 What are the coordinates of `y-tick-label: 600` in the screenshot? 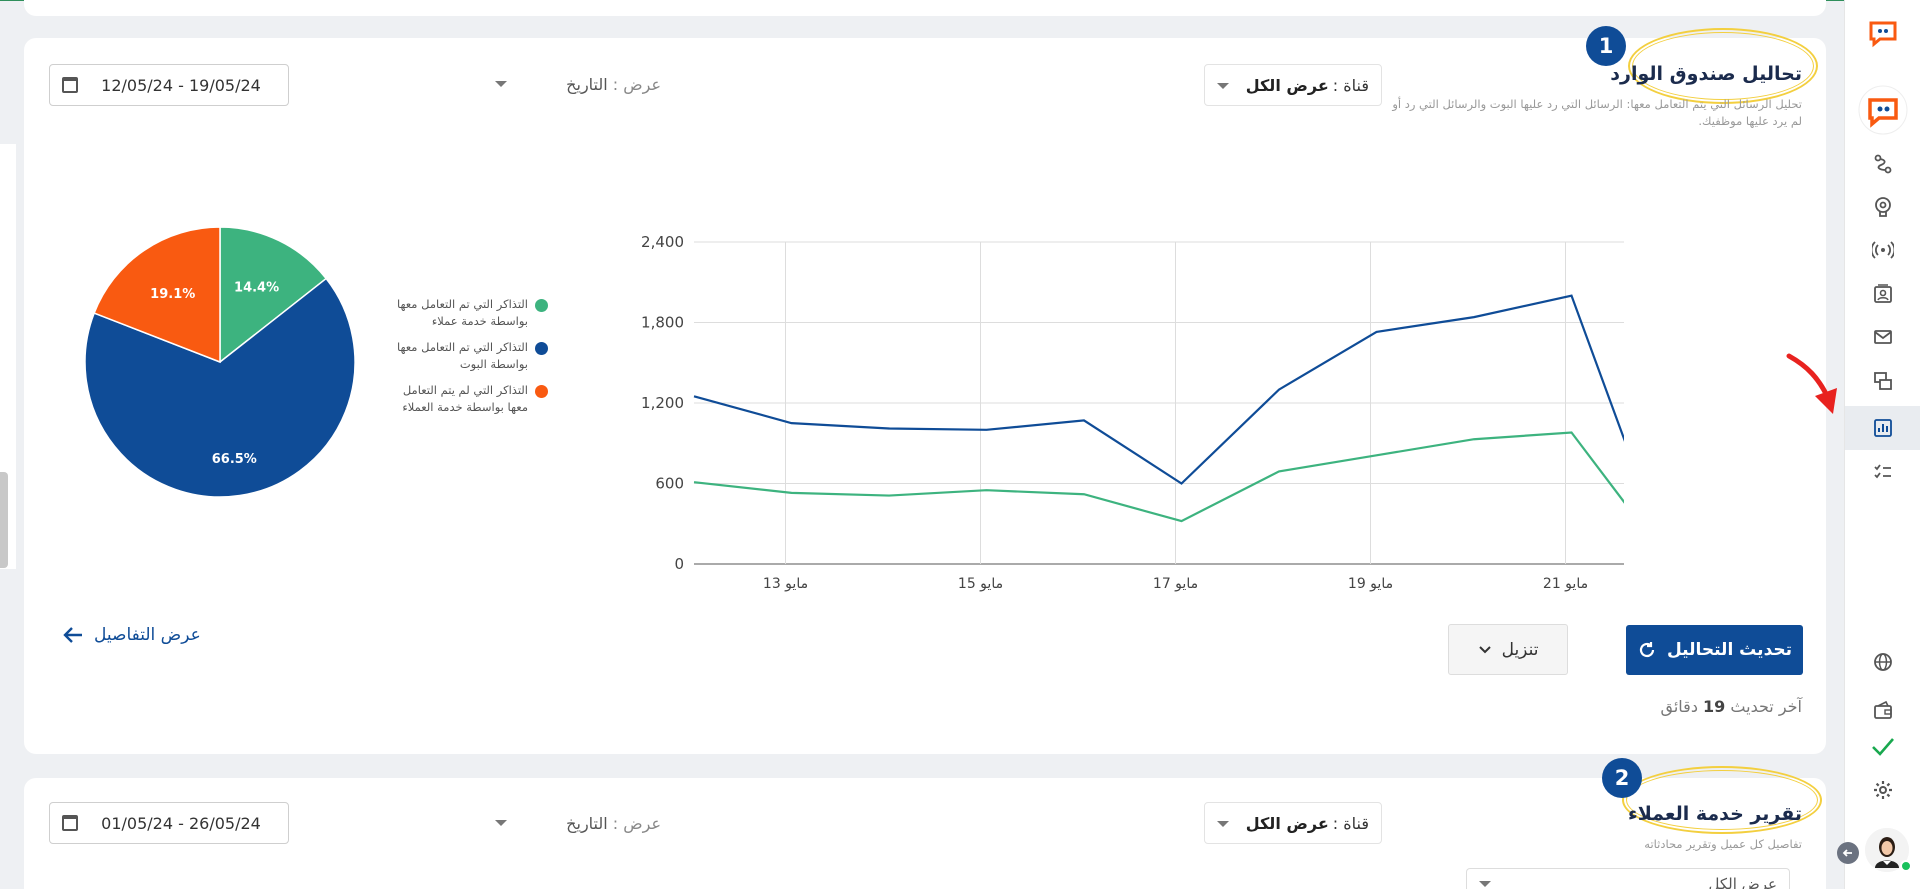 It's located at (669, 484).